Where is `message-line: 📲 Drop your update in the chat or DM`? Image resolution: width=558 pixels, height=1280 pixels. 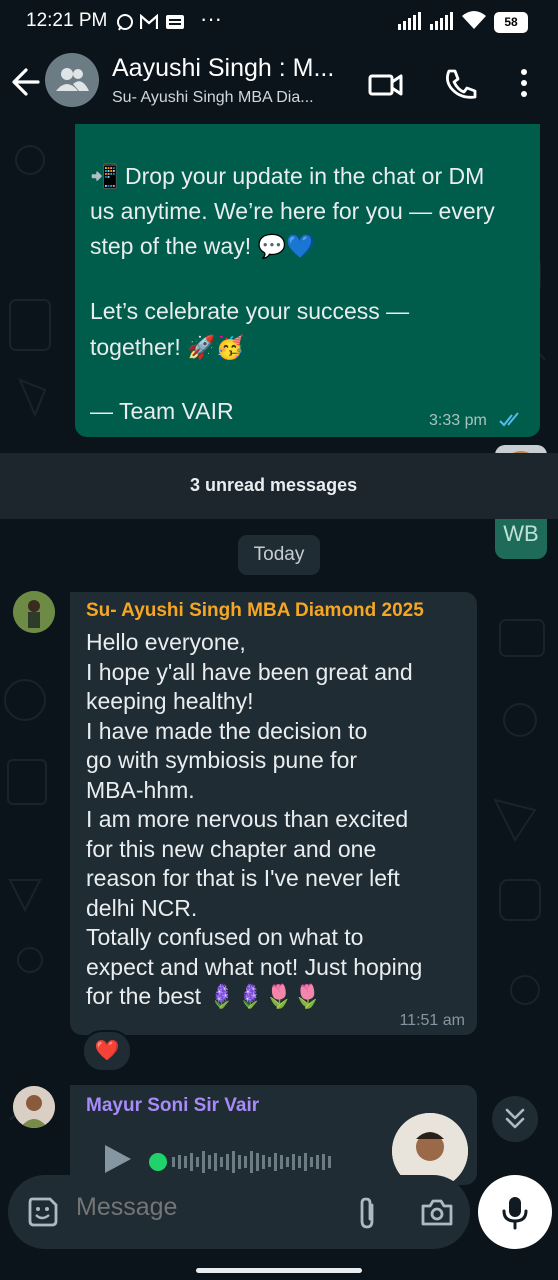
message-line: 📲 Drop your update in the chat or DM is located at coordinates (287, 176).